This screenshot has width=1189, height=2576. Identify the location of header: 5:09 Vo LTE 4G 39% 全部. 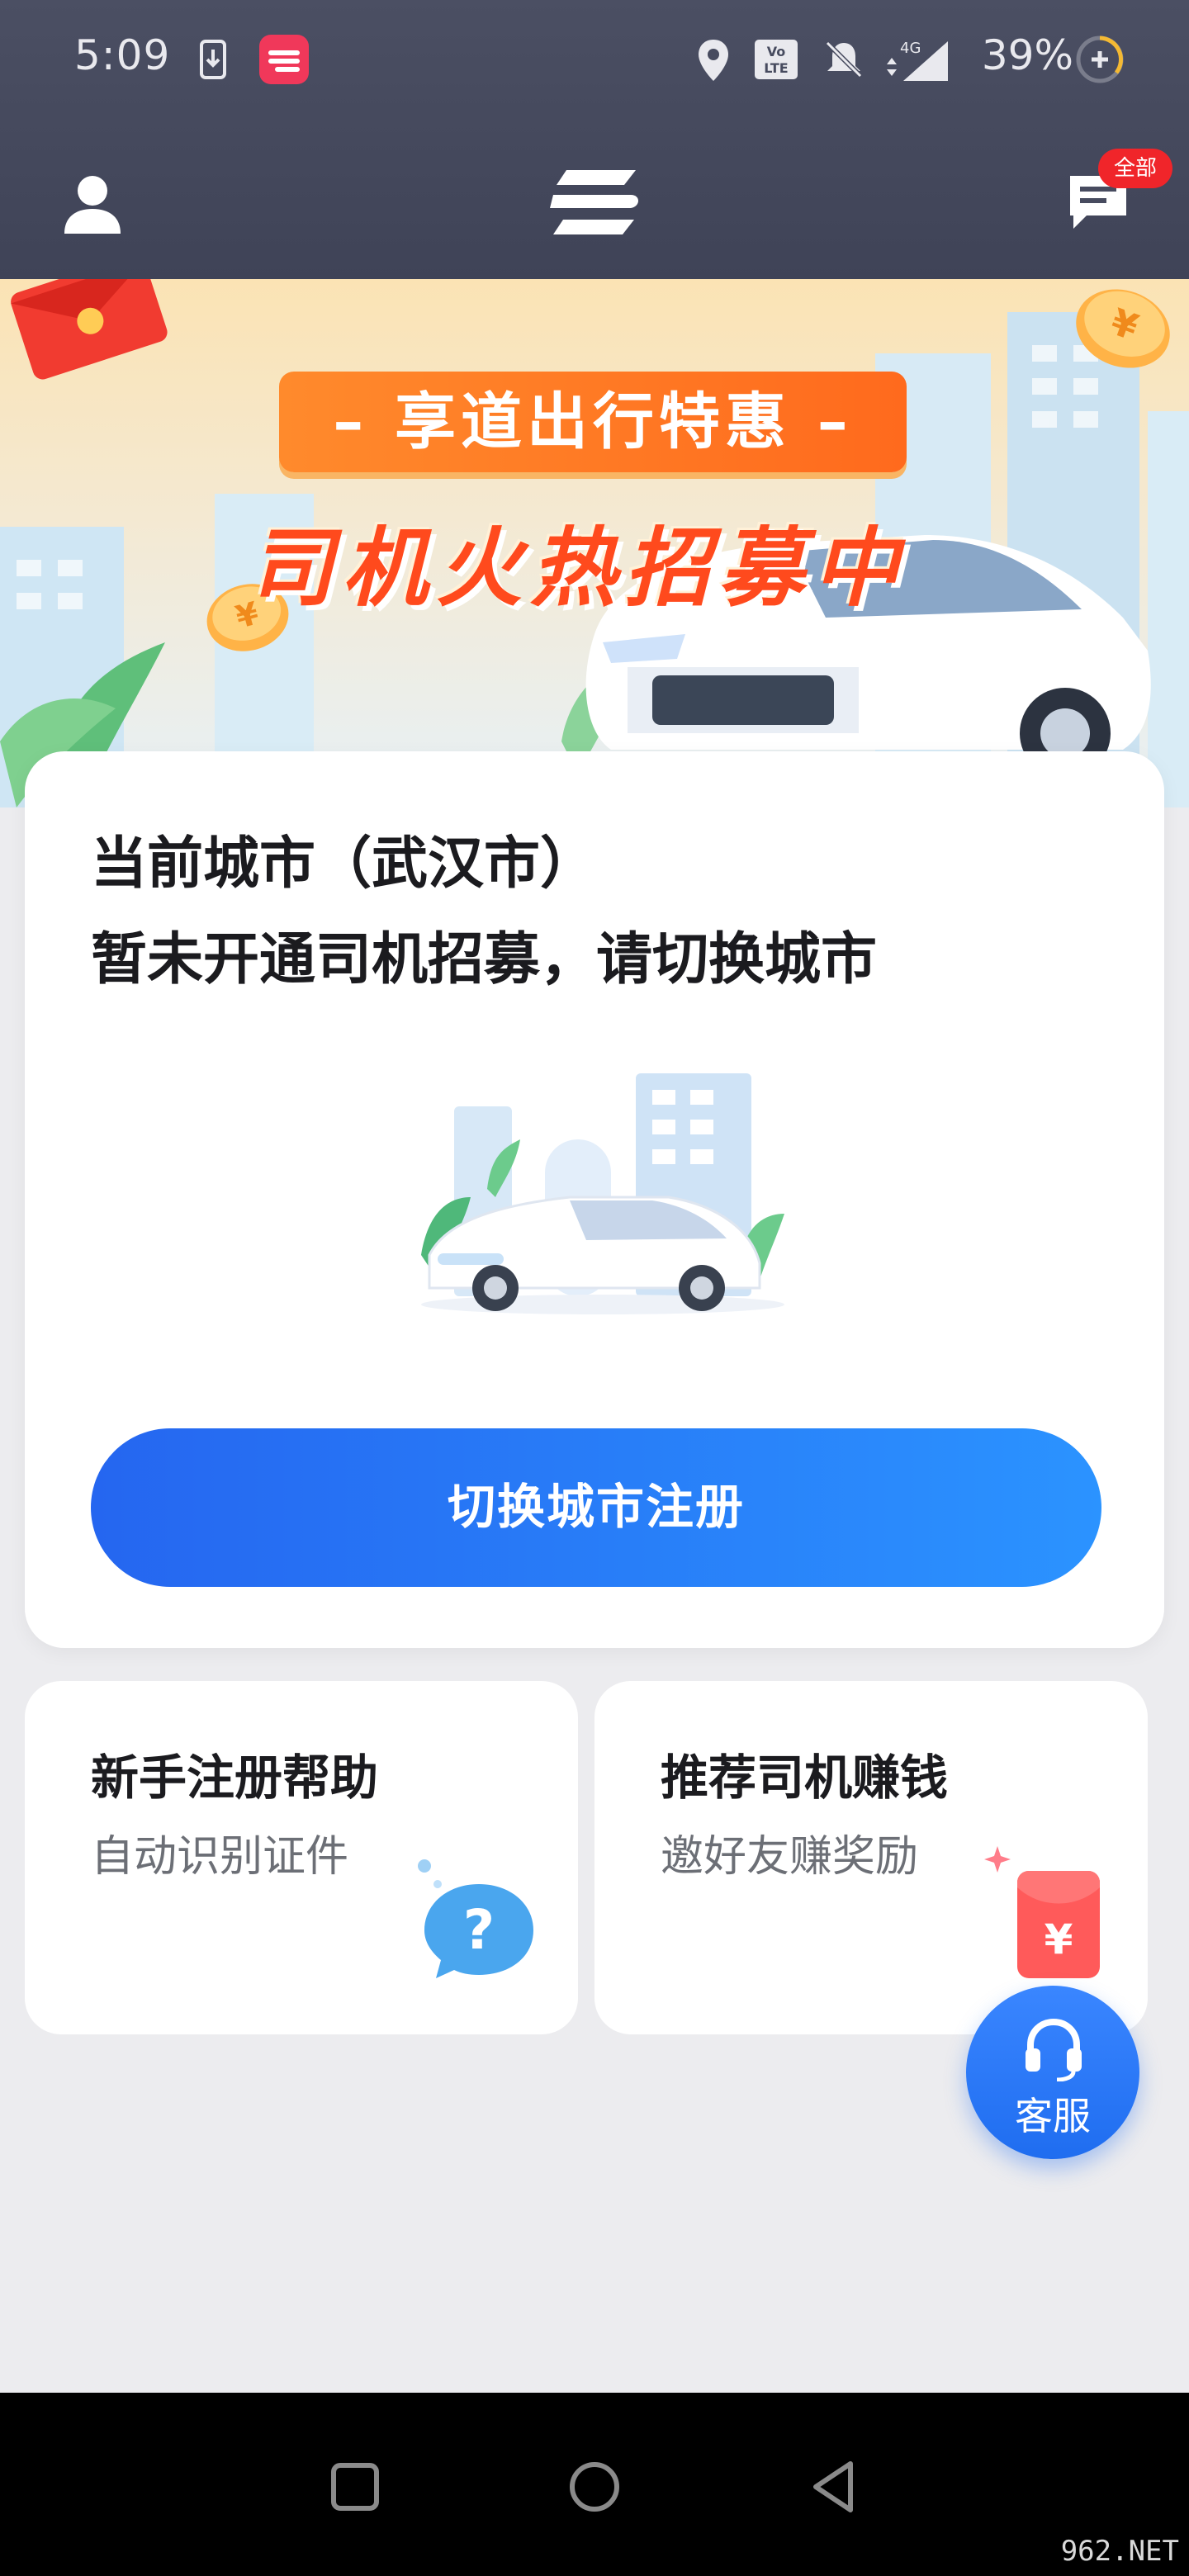
(594, 139).